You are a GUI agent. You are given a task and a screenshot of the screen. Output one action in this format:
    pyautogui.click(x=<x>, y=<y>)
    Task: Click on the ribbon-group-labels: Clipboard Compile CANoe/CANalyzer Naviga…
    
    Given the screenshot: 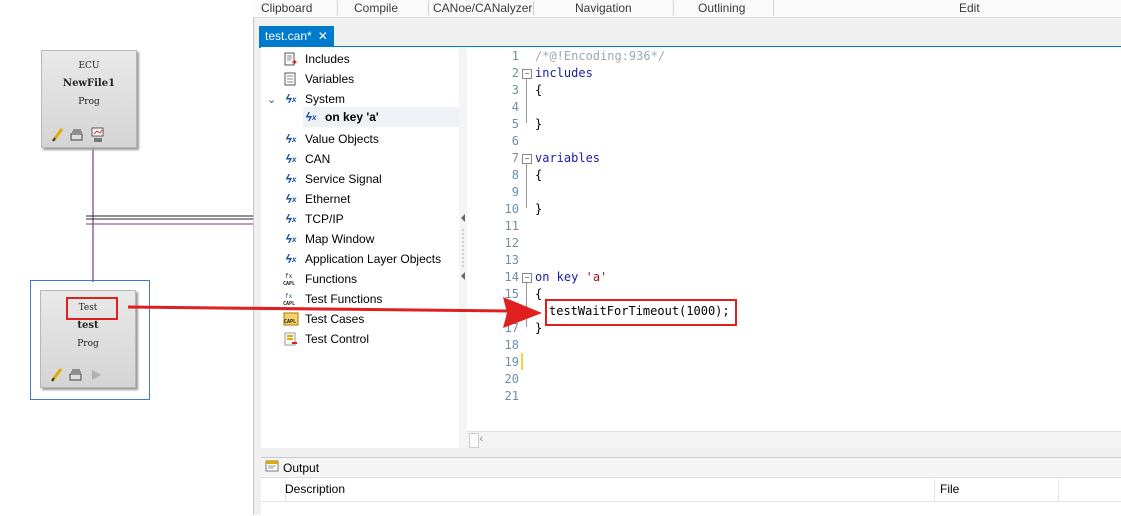 What is the action you would take?
    pyautogui.click(x=687, y=9)
    